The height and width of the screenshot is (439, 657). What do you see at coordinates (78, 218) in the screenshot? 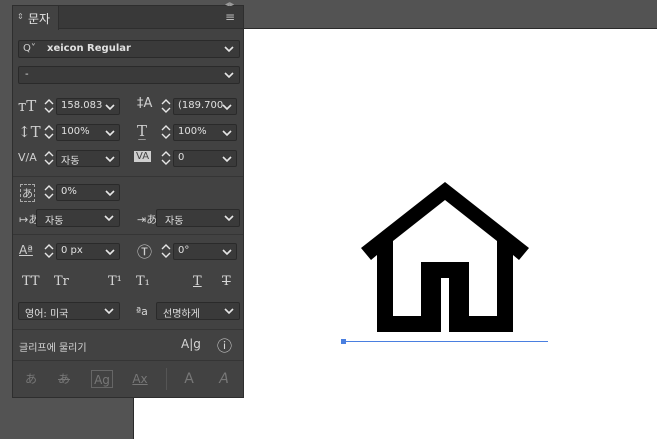
I see `aki-left-select: 자동` at bounding box center [78, 218].